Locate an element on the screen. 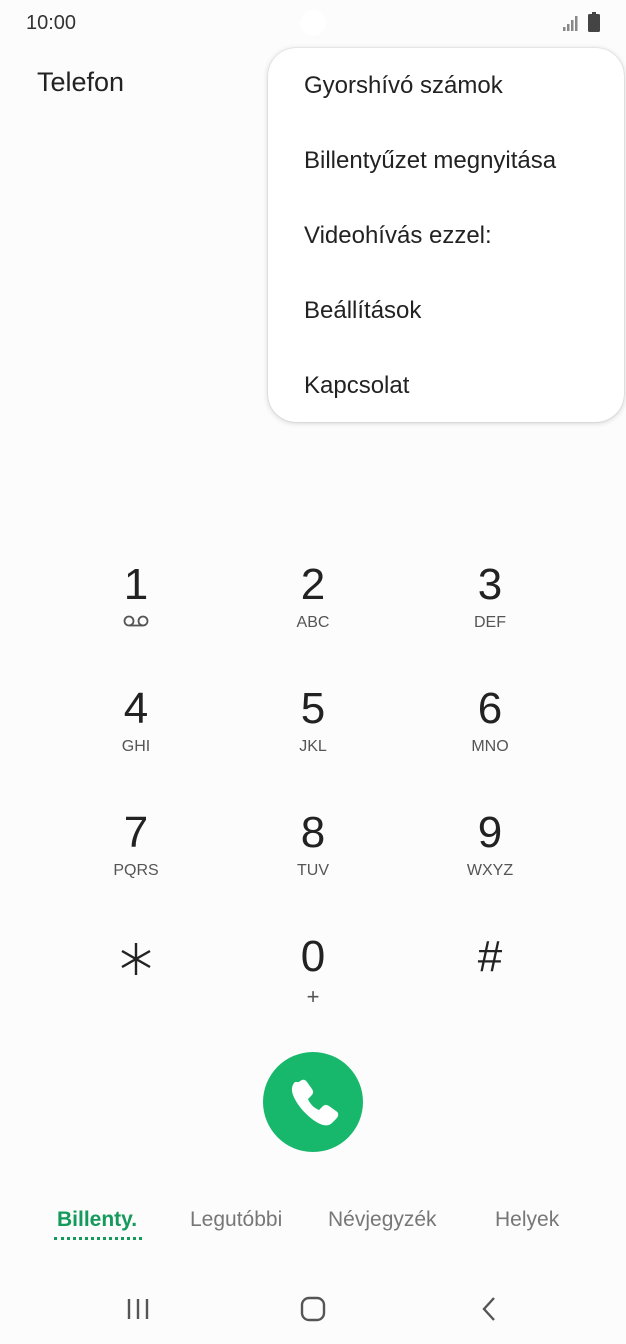 This screenshot has width=626, height=1344. tab-places: Helyek is located at coordinates (527, 1220).